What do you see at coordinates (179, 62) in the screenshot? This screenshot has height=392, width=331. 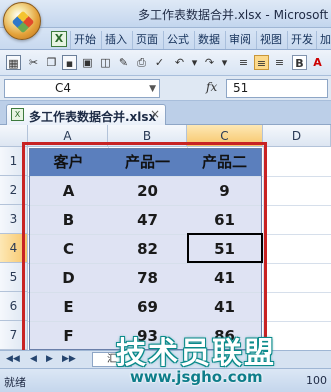 I see `undo-icon: ↶` at bounding box center [179, 62].